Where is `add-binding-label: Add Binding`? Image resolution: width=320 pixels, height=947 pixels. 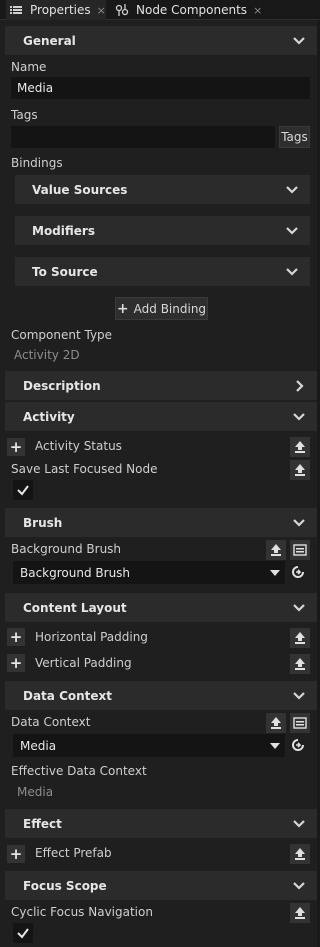 add-binding-label: Add Binding is located at coordinates (170, 308).